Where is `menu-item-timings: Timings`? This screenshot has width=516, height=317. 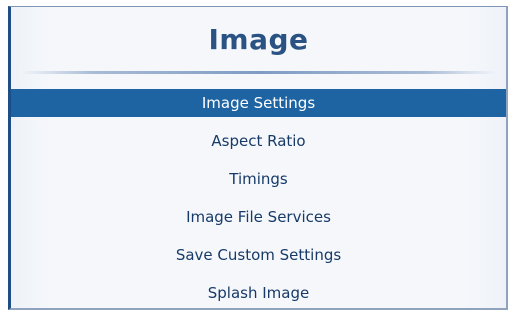
menu-item-timings: Timings is located at coordinates (258, 179).